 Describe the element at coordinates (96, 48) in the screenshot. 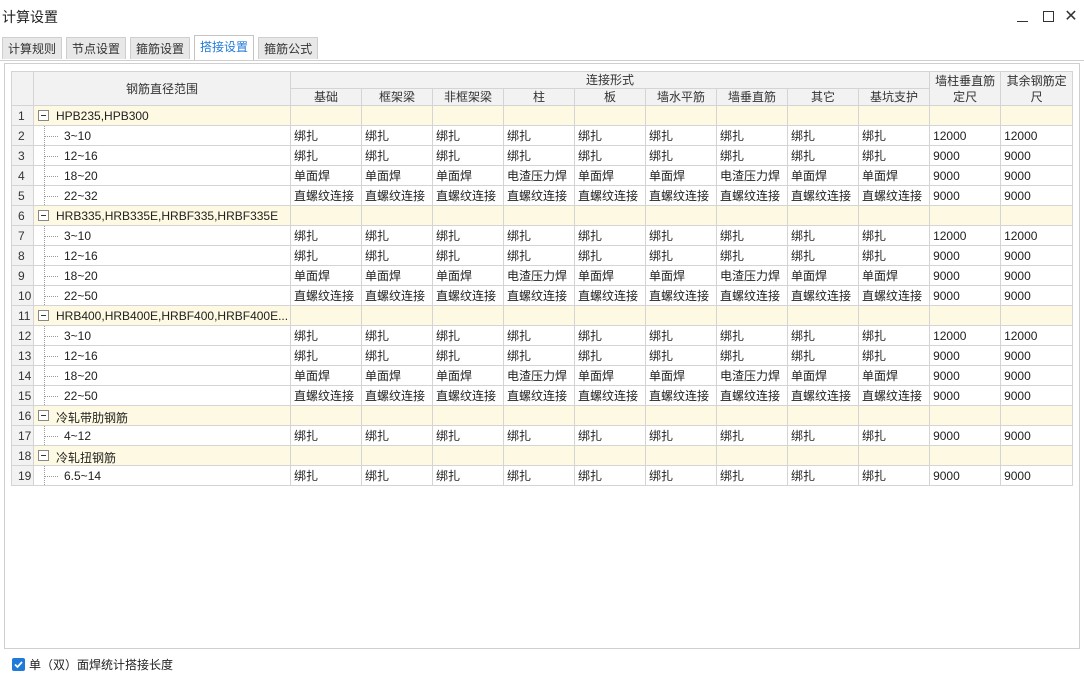

I see `tab-node-settings: 节点设置` at that location.